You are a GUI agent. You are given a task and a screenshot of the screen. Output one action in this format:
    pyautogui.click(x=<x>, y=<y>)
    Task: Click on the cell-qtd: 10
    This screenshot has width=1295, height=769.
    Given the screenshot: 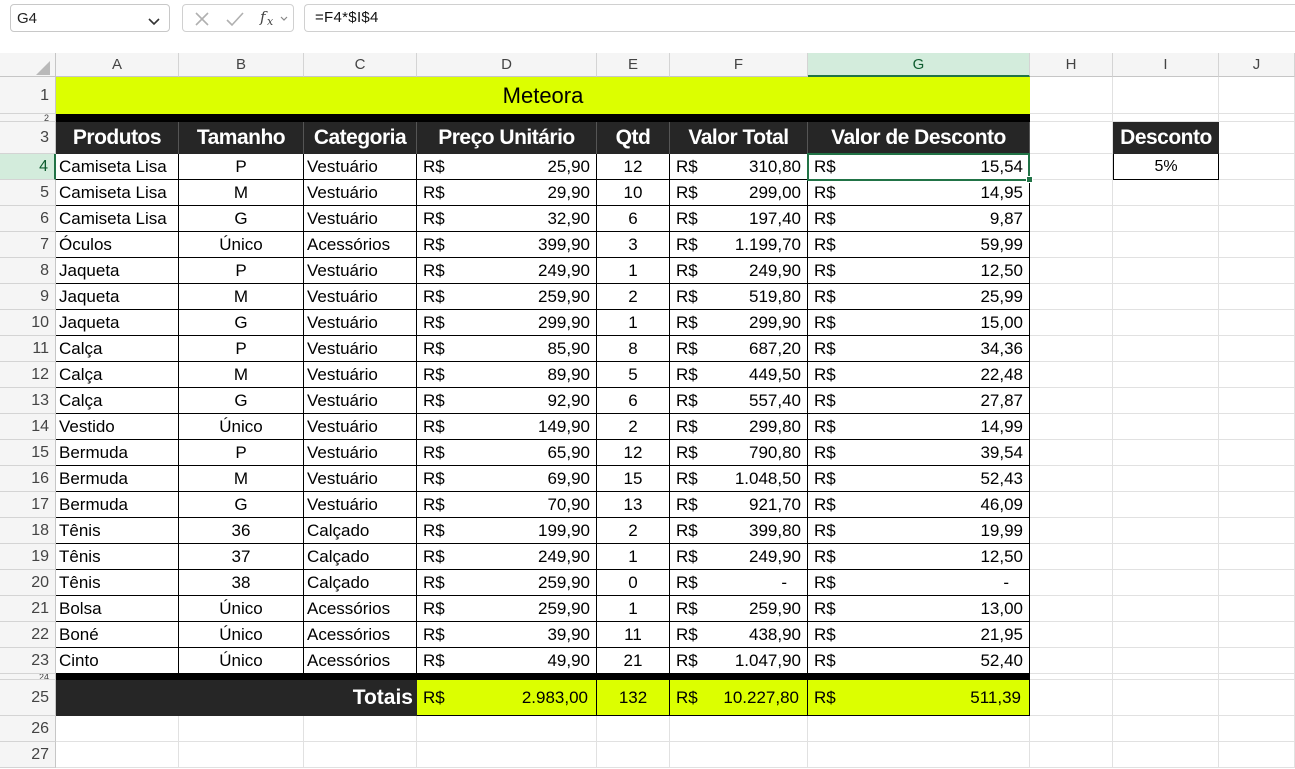 What is the action you would take?
    pyautogui.click(x=633, y=193)
    